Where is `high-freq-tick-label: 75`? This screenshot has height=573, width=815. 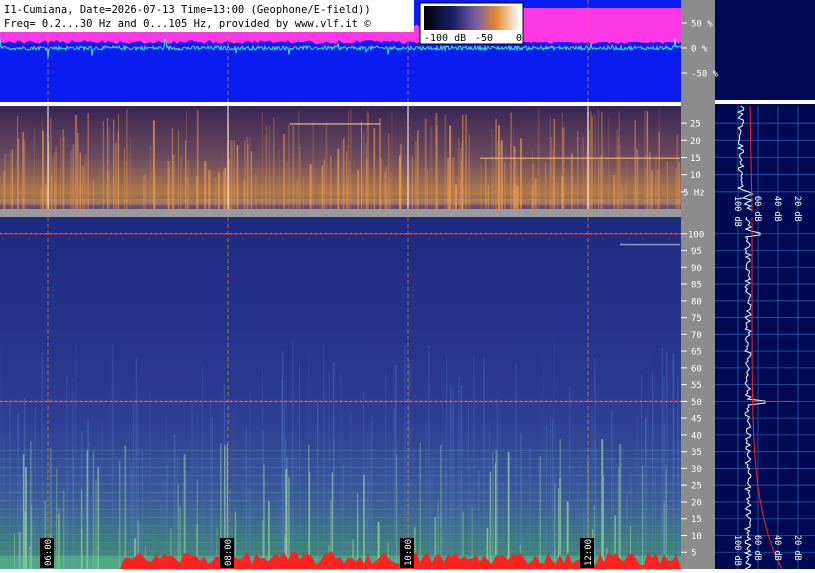
high-freq-tick-label: 75 is located at coordinates (696, 319).